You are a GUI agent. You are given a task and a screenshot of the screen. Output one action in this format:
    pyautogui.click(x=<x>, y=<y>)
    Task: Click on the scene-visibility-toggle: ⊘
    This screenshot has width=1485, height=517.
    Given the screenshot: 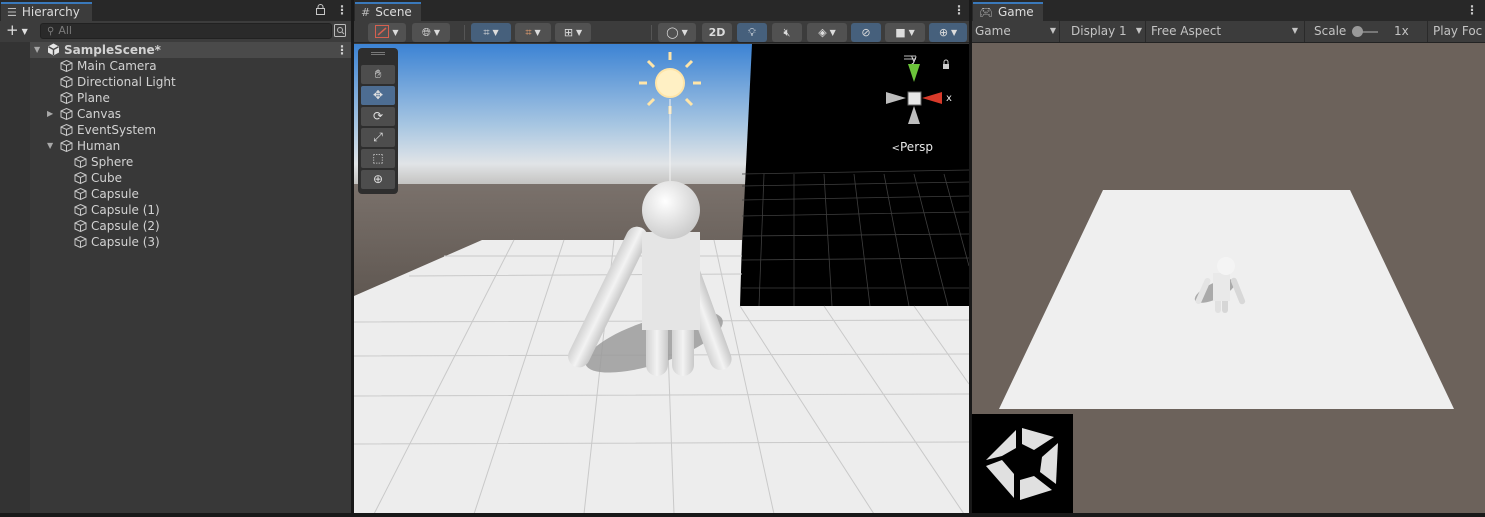 What is the action you would take?
    pyautogui.click(x=866, y=32)
    